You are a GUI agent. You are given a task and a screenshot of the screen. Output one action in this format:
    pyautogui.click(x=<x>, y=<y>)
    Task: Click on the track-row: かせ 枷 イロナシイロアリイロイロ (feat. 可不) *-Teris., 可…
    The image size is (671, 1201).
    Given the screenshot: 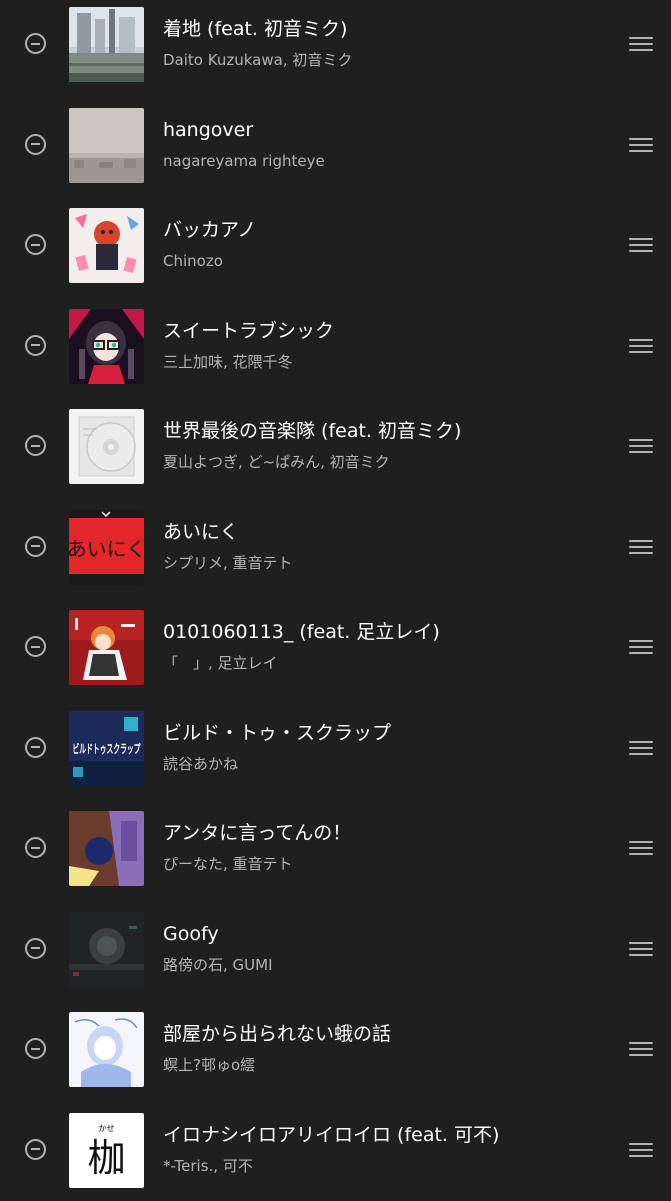 What is the action you would take?
    pyautogui.click(x=335, y=1151)
    